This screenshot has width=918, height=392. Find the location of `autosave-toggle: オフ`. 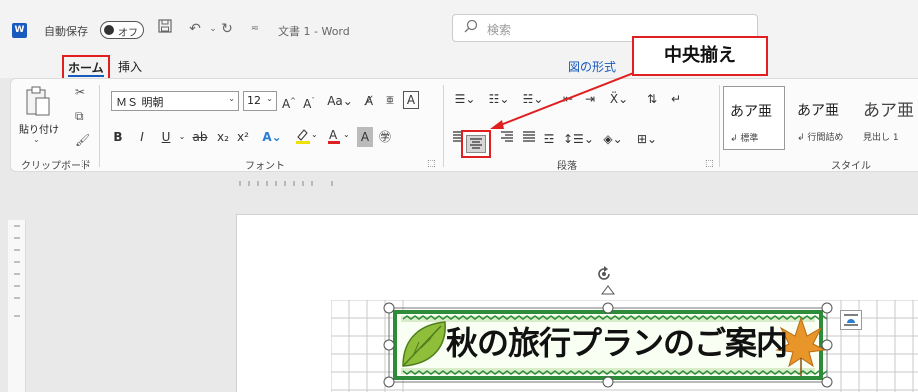

autosave-toggle: オフ is located at coordinates (122, 30).